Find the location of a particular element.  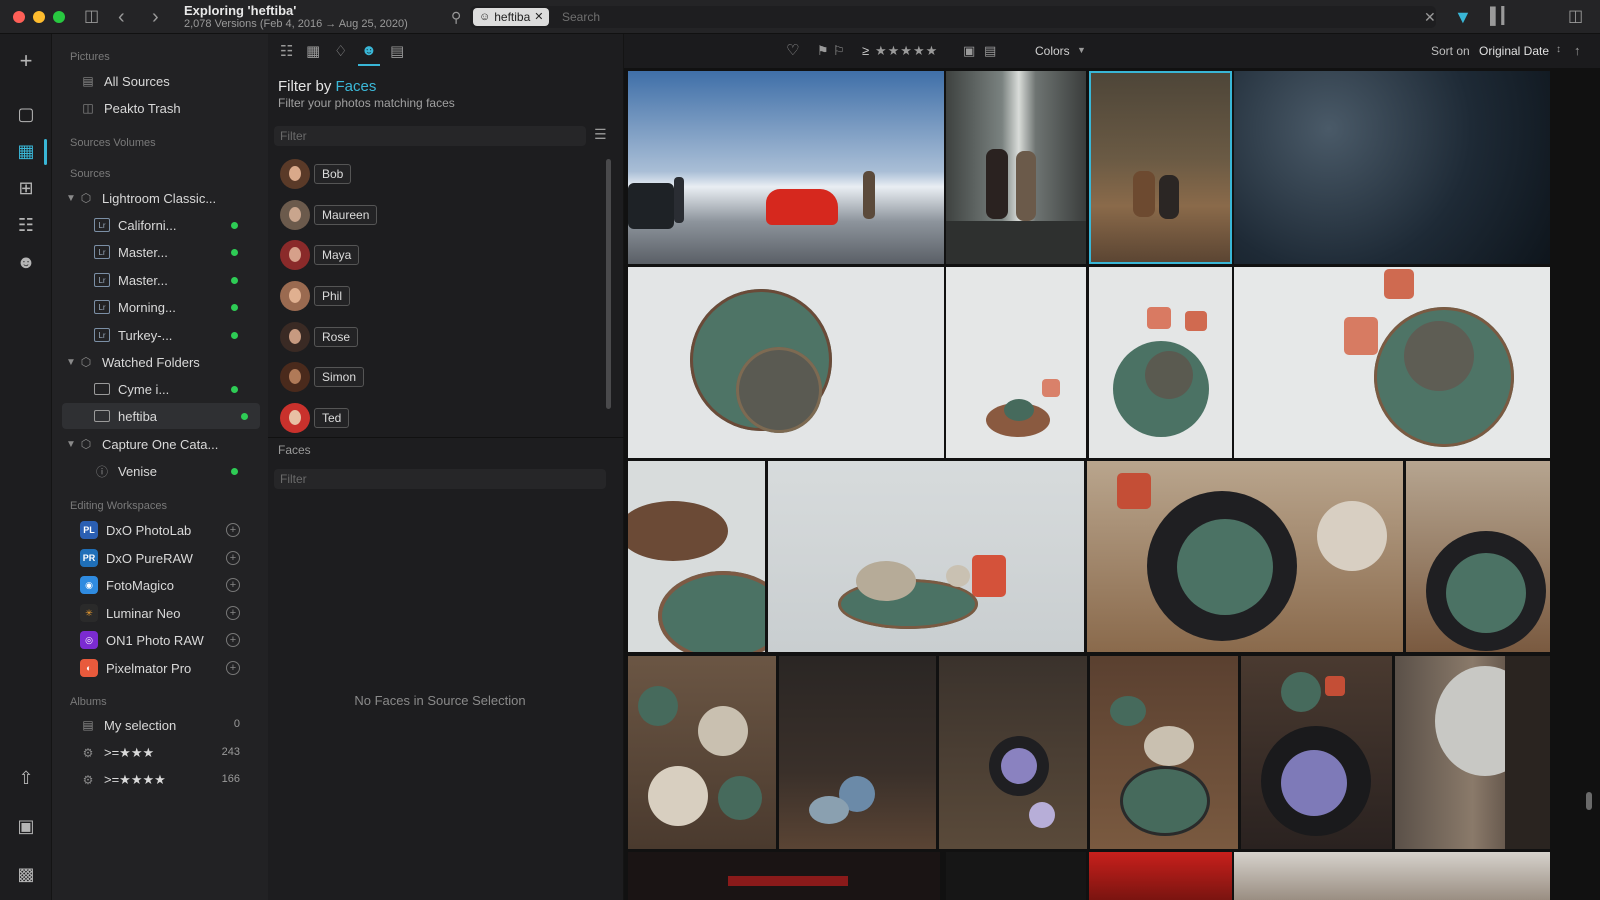

inspector-toggle-icon: ◫ is located at coordinates (1575, 17).